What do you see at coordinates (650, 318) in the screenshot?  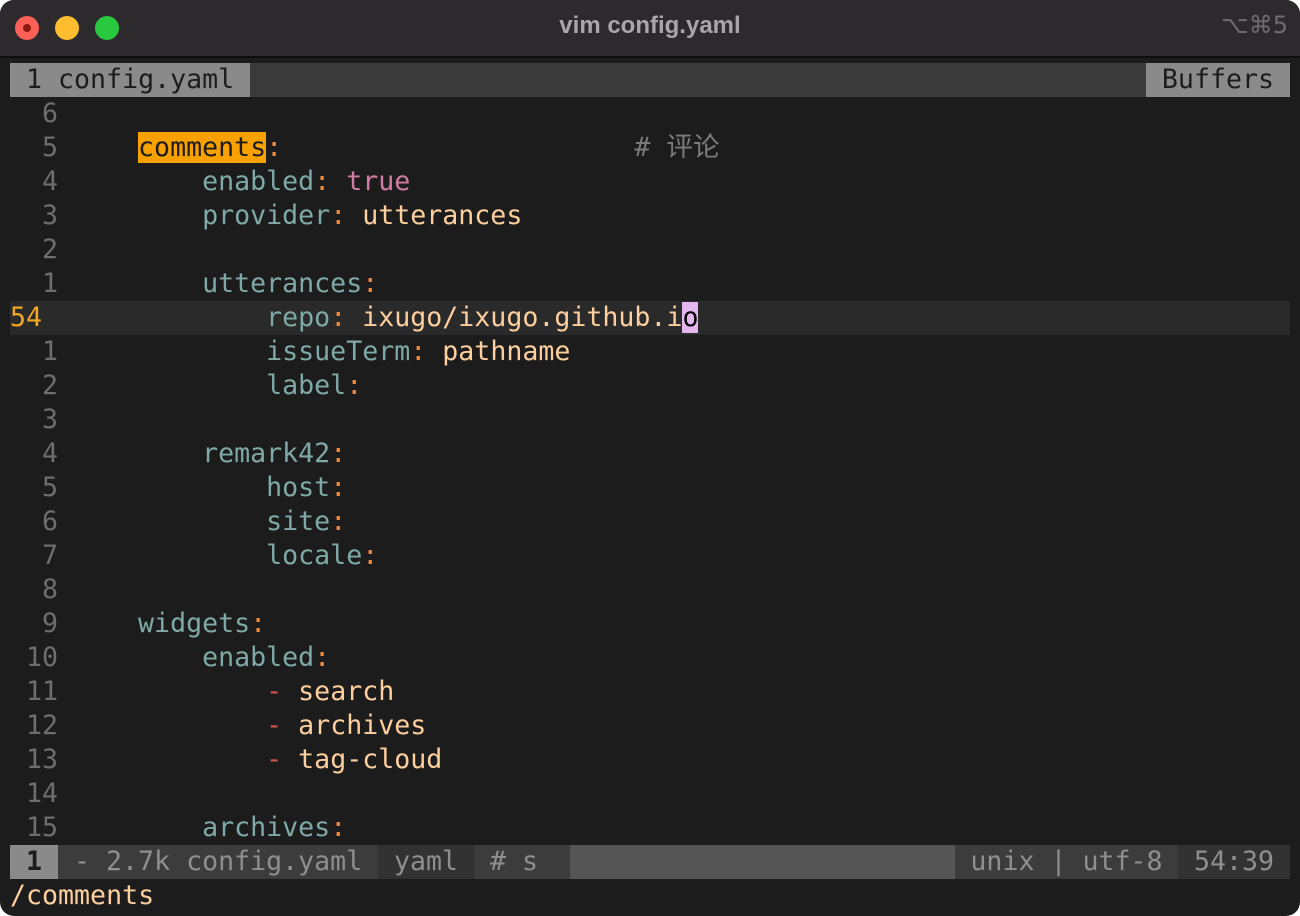 I see `current-line: 54 repo: ixugo/ixugo.github.io` at bounding box center [650, 318].